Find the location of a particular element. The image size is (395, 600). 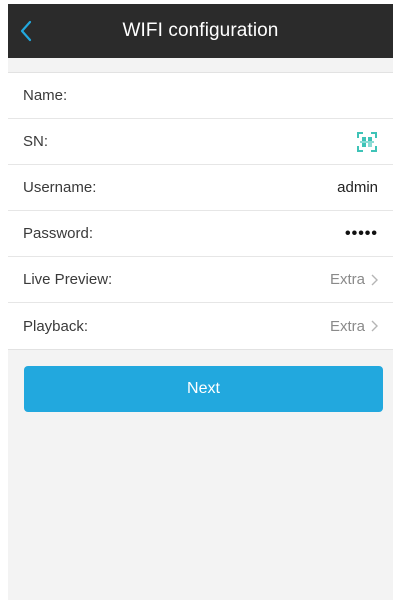

playback-row: Playback: Extra is located at coordinates (200, 326).